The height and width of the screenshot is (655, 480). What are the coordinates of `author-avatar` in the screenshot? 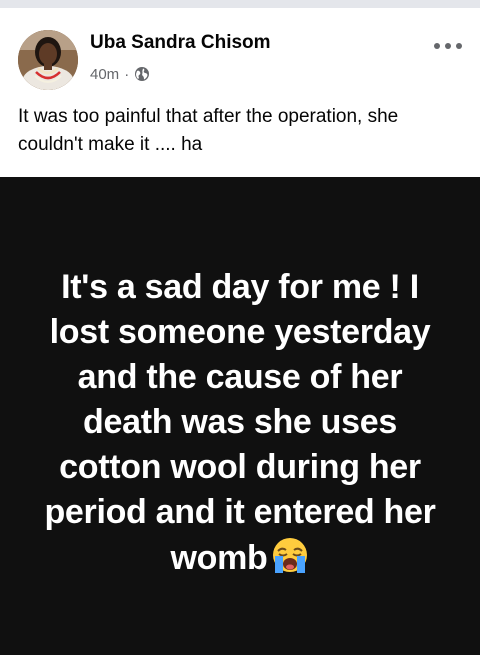 It's located at (48, 60).